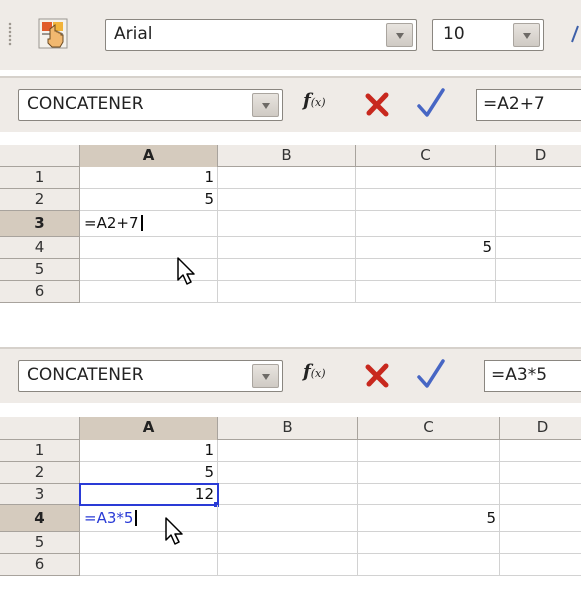 This screenshot has height=616, width=581. Describe the element at coordinates (454, 34) in the screenshot. I see `font-size-value: 10` at that location.